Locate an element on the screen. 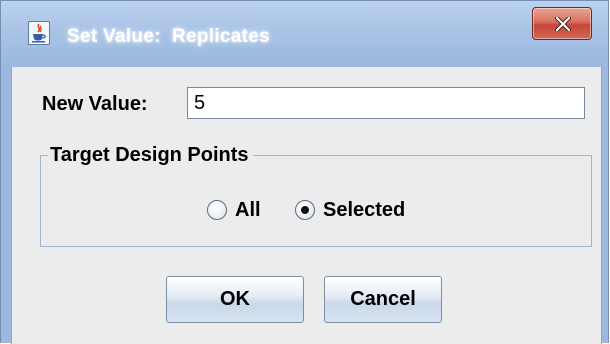 This screenshot has width=610, height=344. radio-all: All is located at coordinates (234, 210).